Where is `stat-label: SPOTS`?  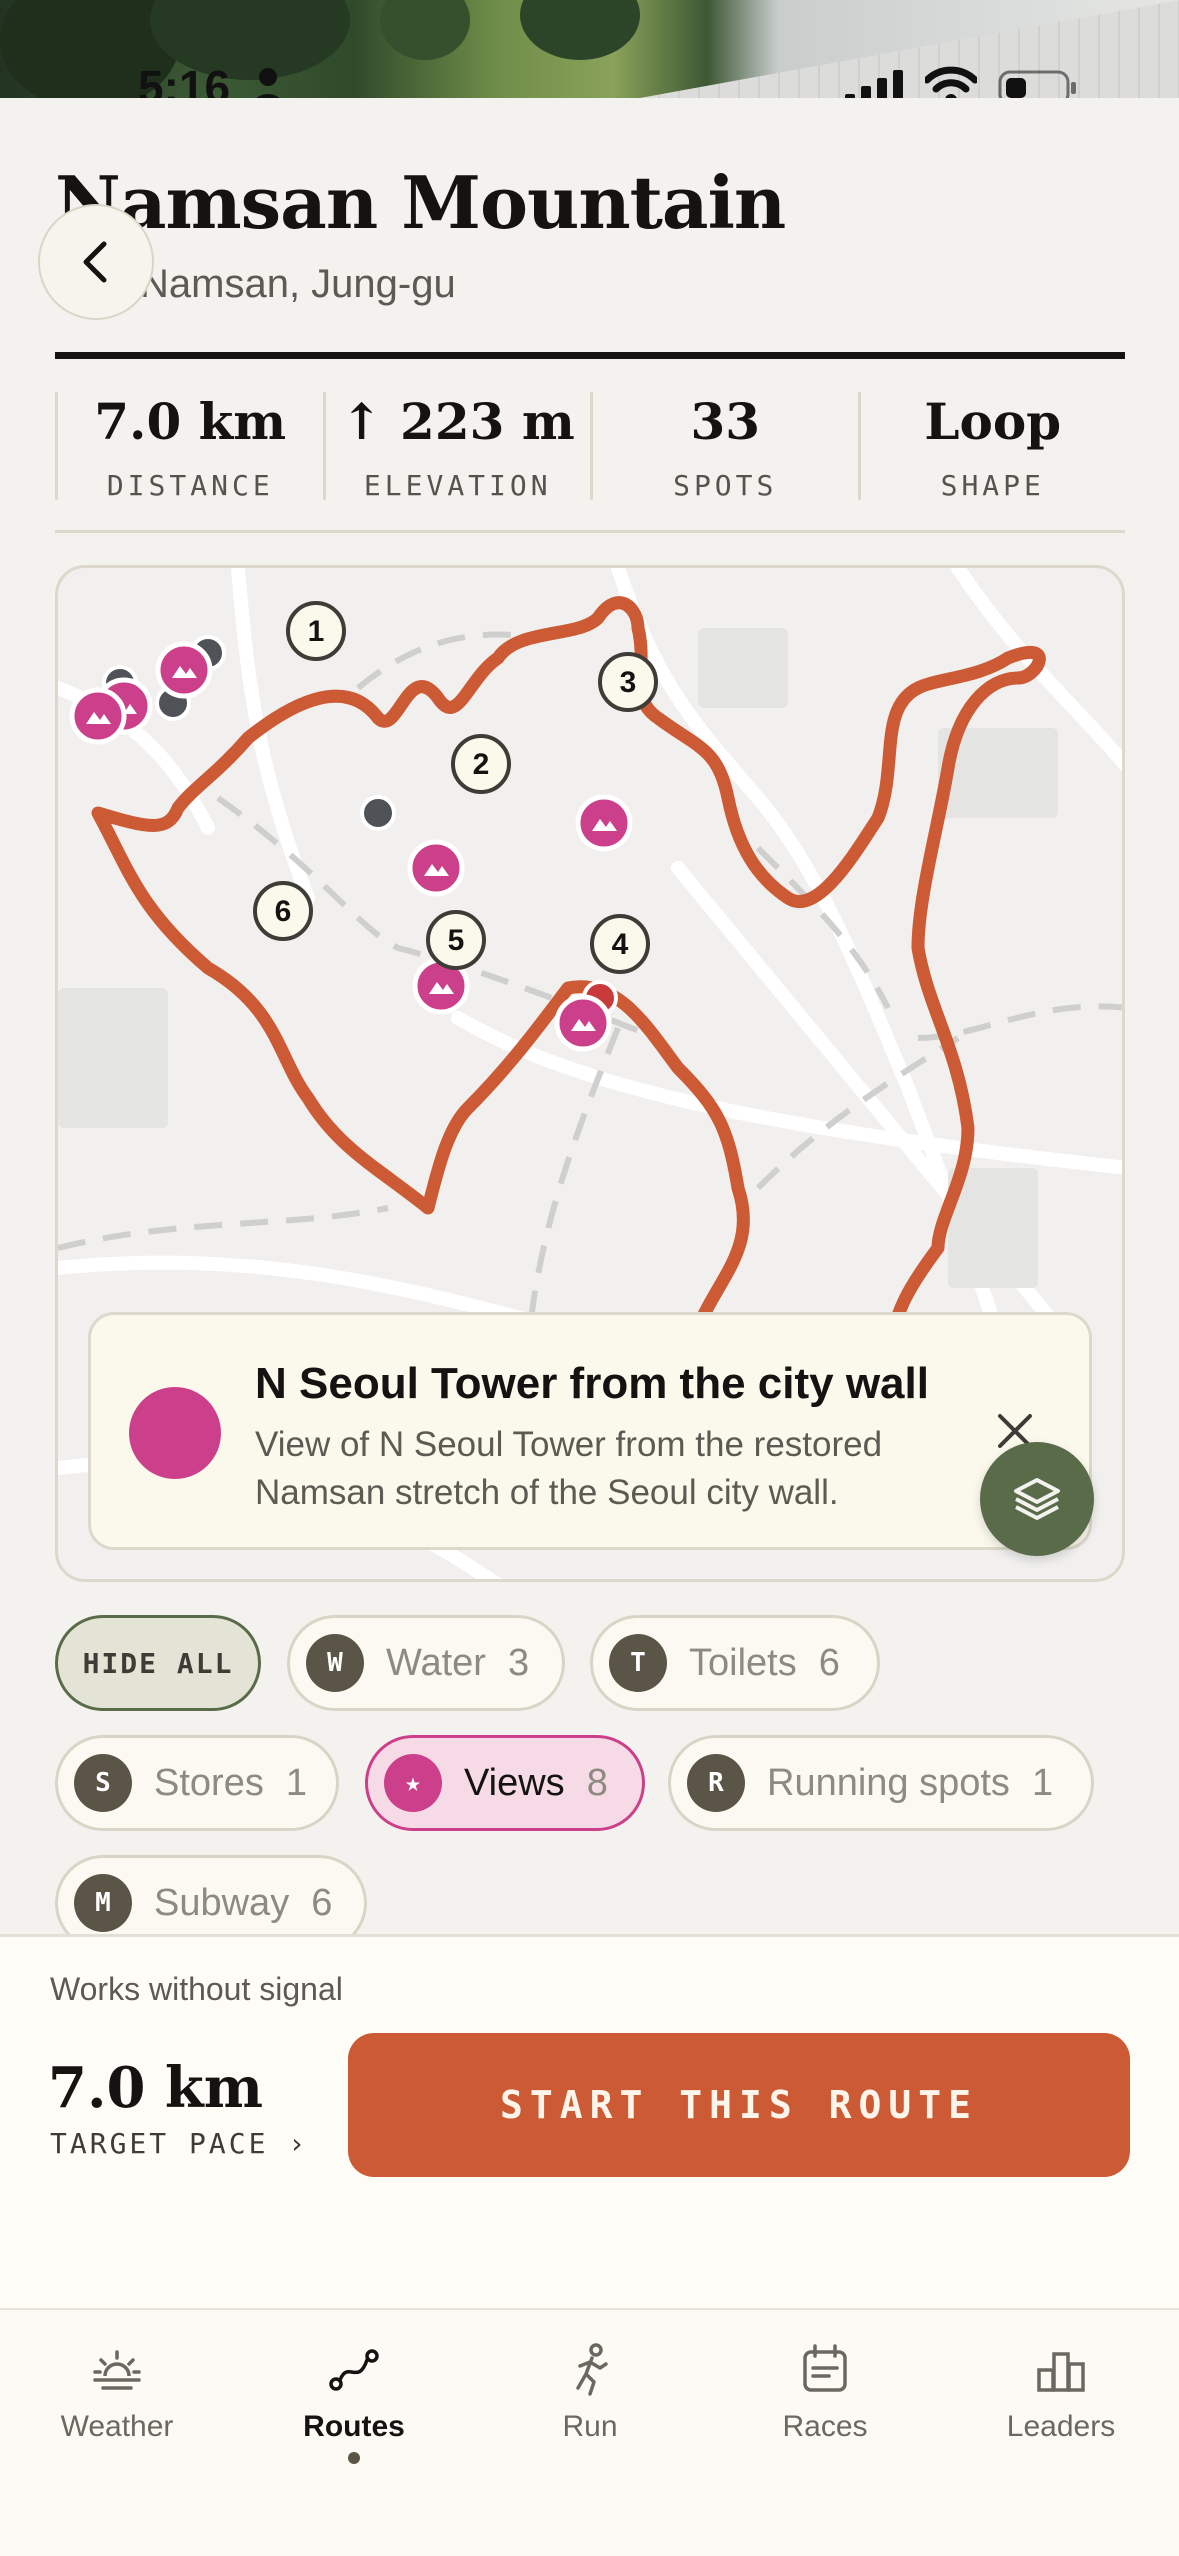 stat-label: SPOTS is located at coordinates (725, 485).